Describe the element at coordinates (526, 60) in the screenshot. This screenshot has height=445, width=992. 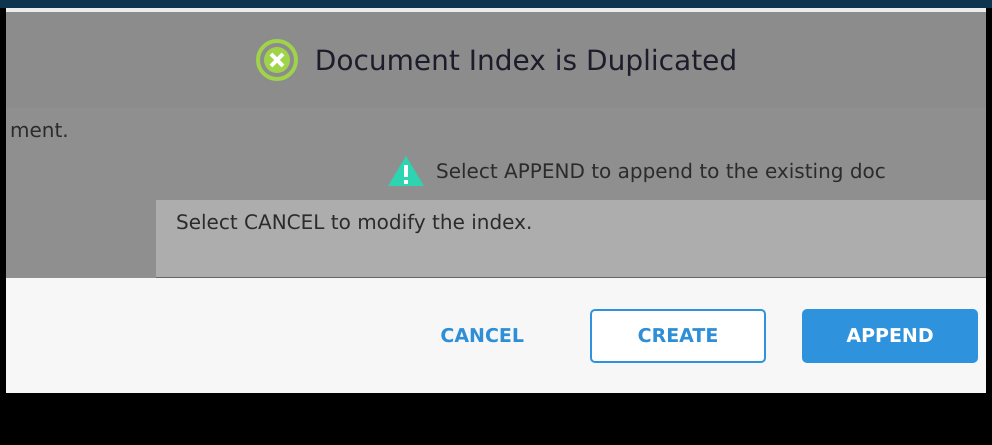
I see `dialog-title: Document Index is Duplicated` at that location.